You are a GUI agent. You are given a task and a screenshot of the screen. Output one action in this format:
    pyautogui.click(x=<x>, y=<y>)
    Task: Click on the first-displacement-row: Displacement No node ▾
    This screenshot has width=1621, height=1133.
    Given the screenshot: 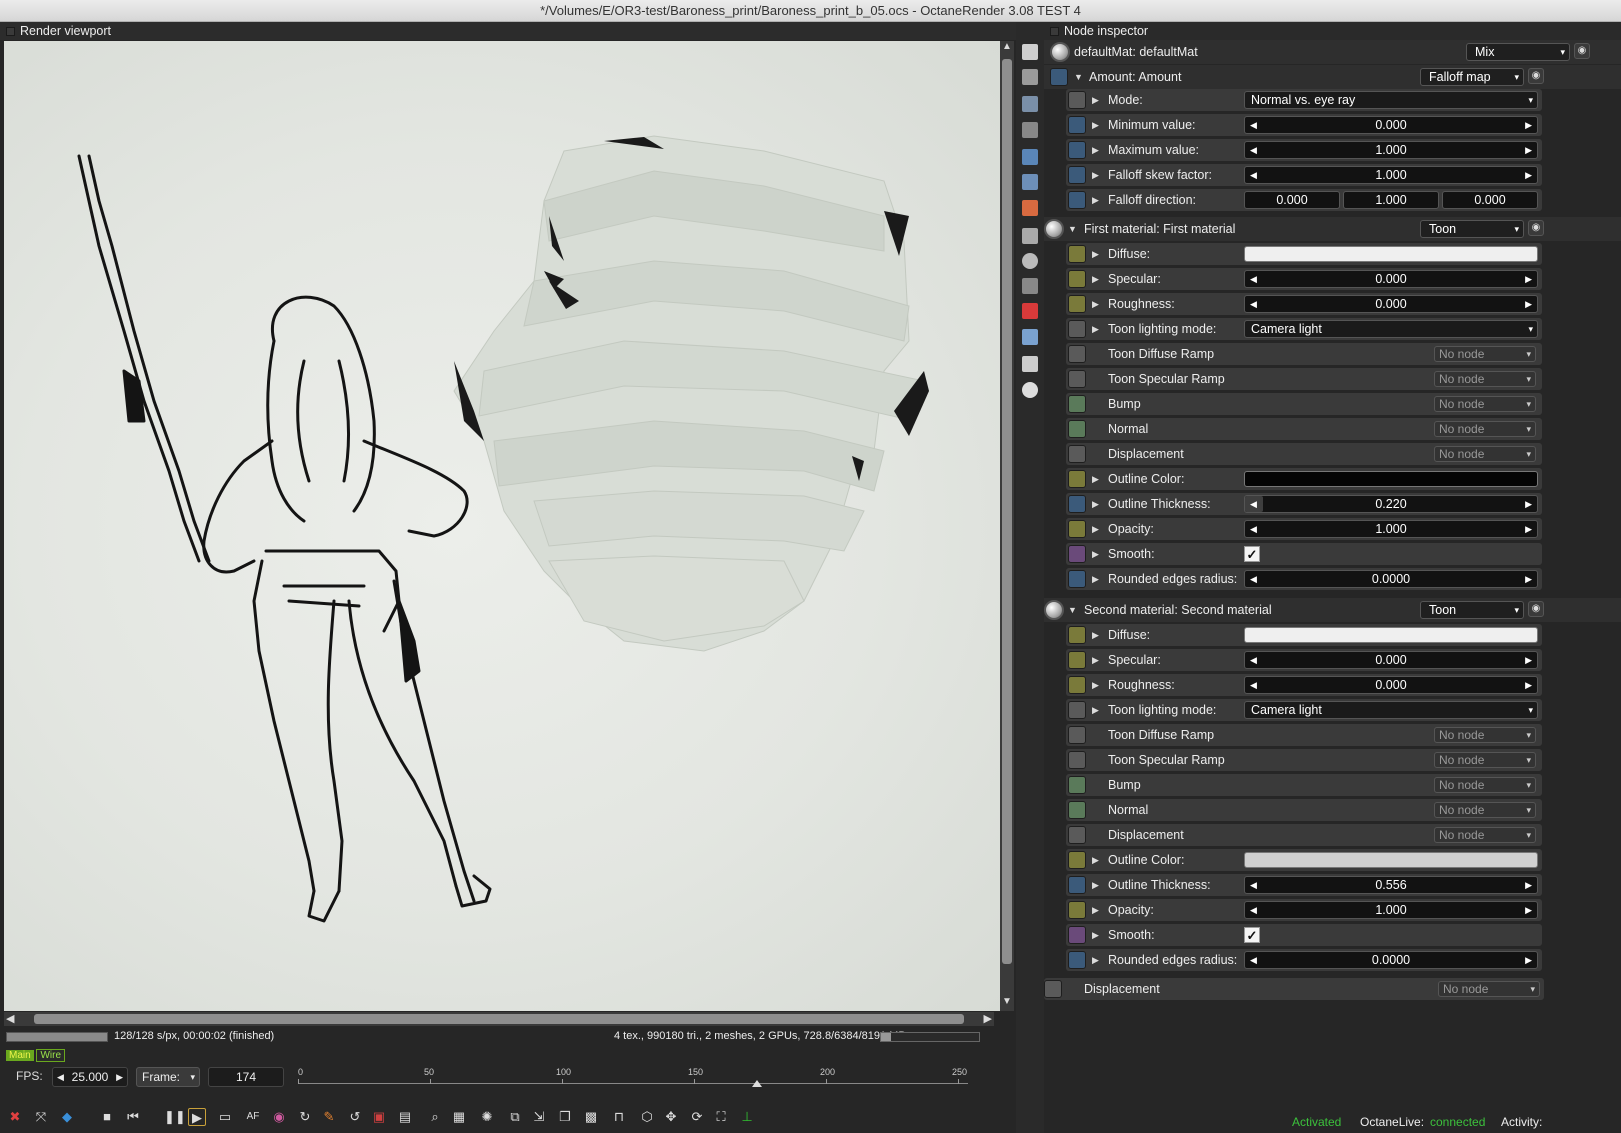 What is the action you would take?
    pyautogui.click(x=1304, y=454)
    